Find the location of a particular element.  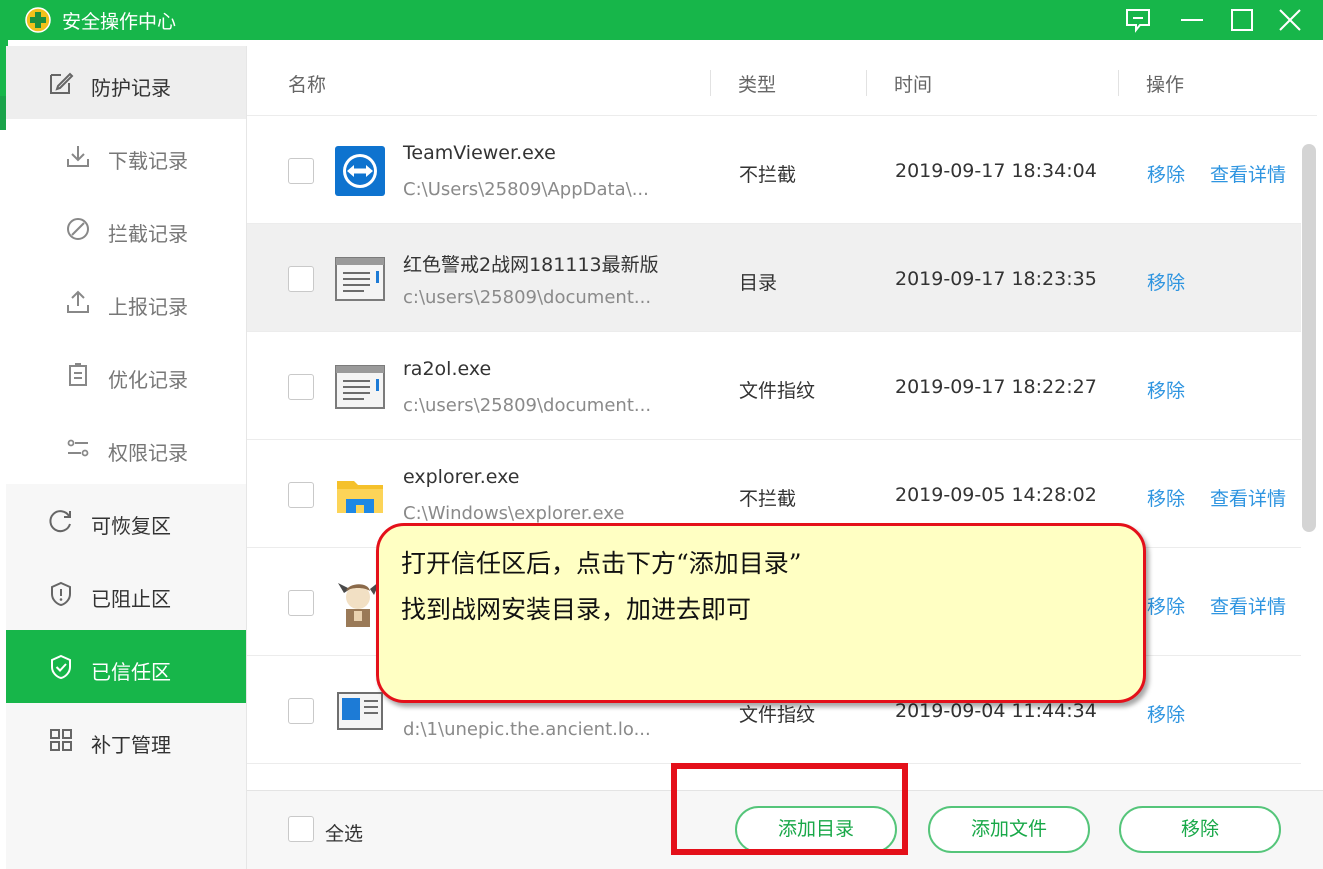

select-all-label: 全选 is located at coordinates (344, 832).